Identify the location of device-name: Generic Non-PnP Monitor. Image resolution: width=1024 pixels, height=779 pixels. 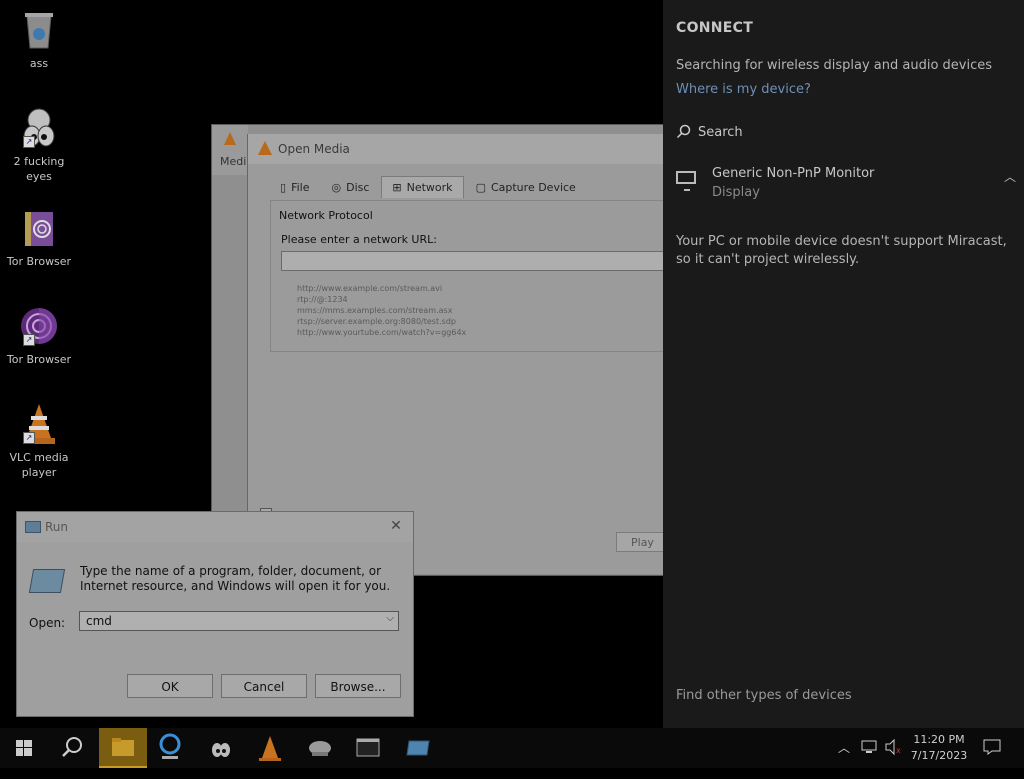
(793, 173).